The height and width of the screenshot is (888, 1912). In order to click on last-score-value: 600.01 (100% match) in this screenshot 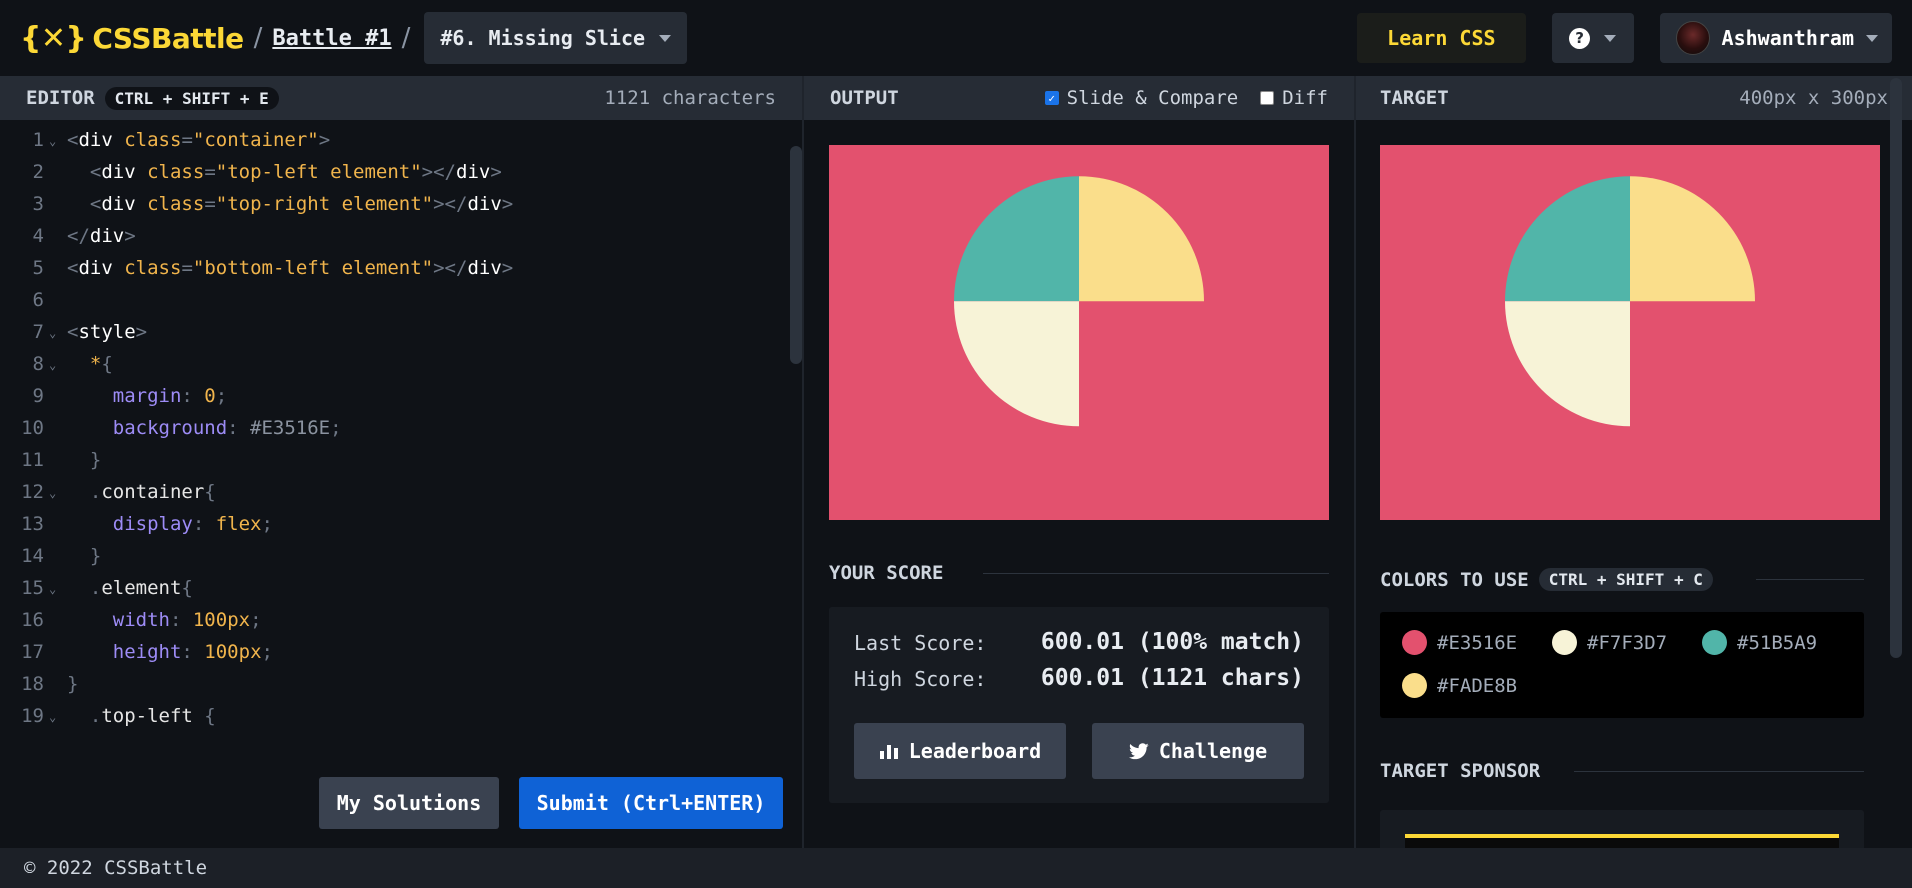, I will do `click(1172, 642)`.